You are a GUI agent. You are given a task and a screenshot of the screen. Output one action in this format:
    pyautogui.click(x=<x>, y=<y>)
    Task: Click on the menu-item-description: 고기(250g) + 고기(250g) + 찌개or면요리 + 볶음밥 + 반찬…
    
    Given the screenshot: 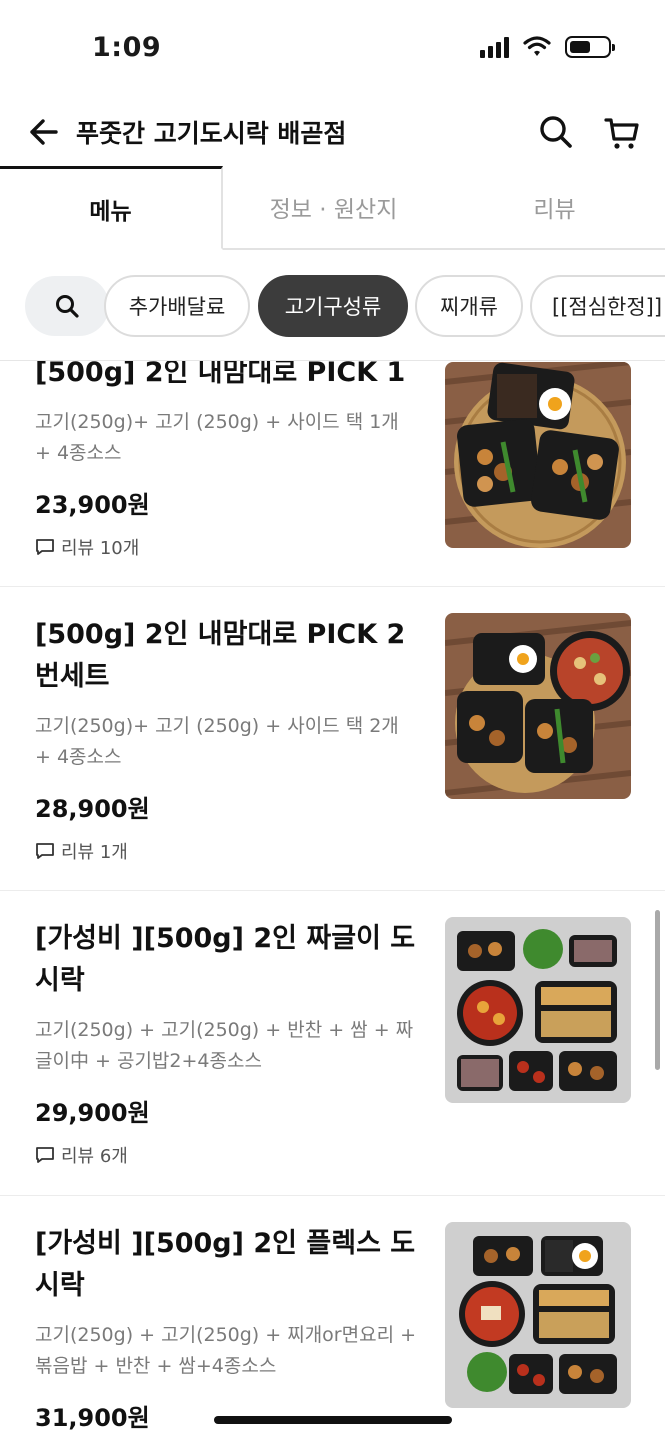 What is the action you would take?
    pyautogui.click(x=226, y=1350)
    